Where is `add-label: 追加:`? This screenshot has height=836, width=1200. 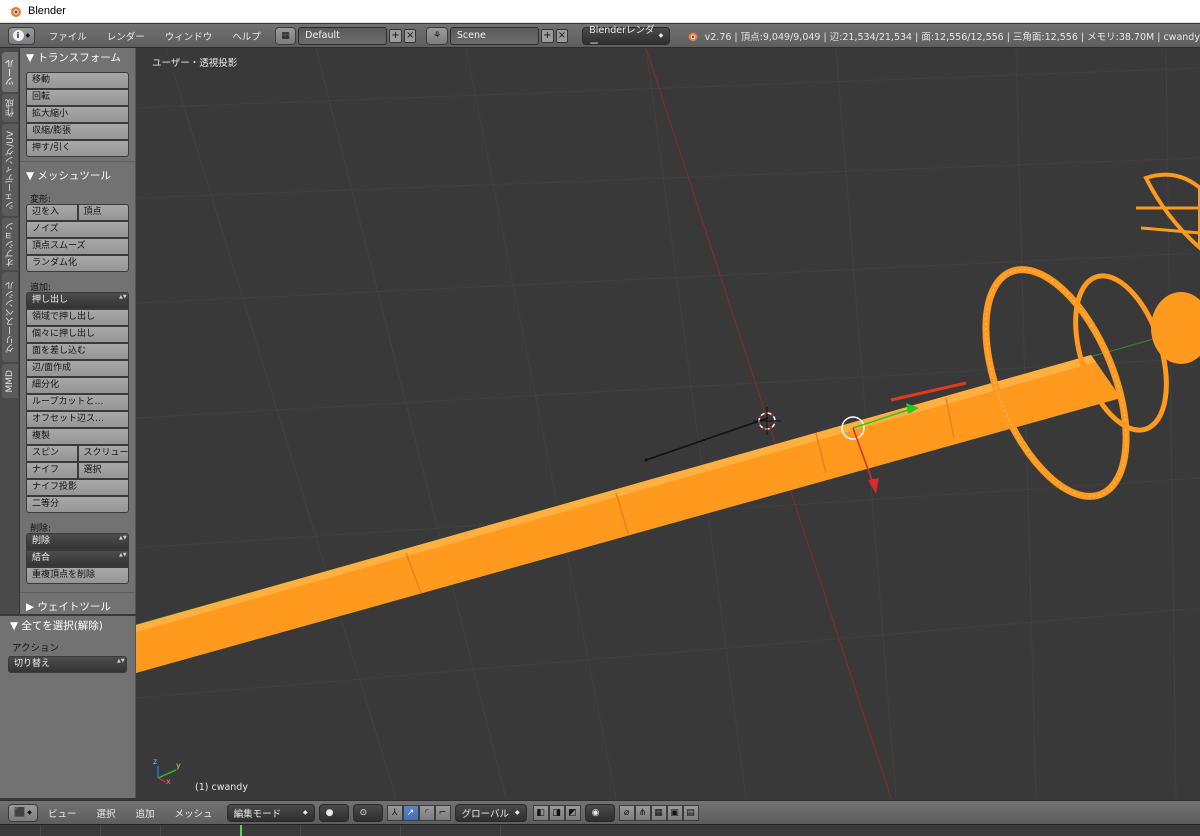 add-label: 追加: is located at coordinates (41, 288).